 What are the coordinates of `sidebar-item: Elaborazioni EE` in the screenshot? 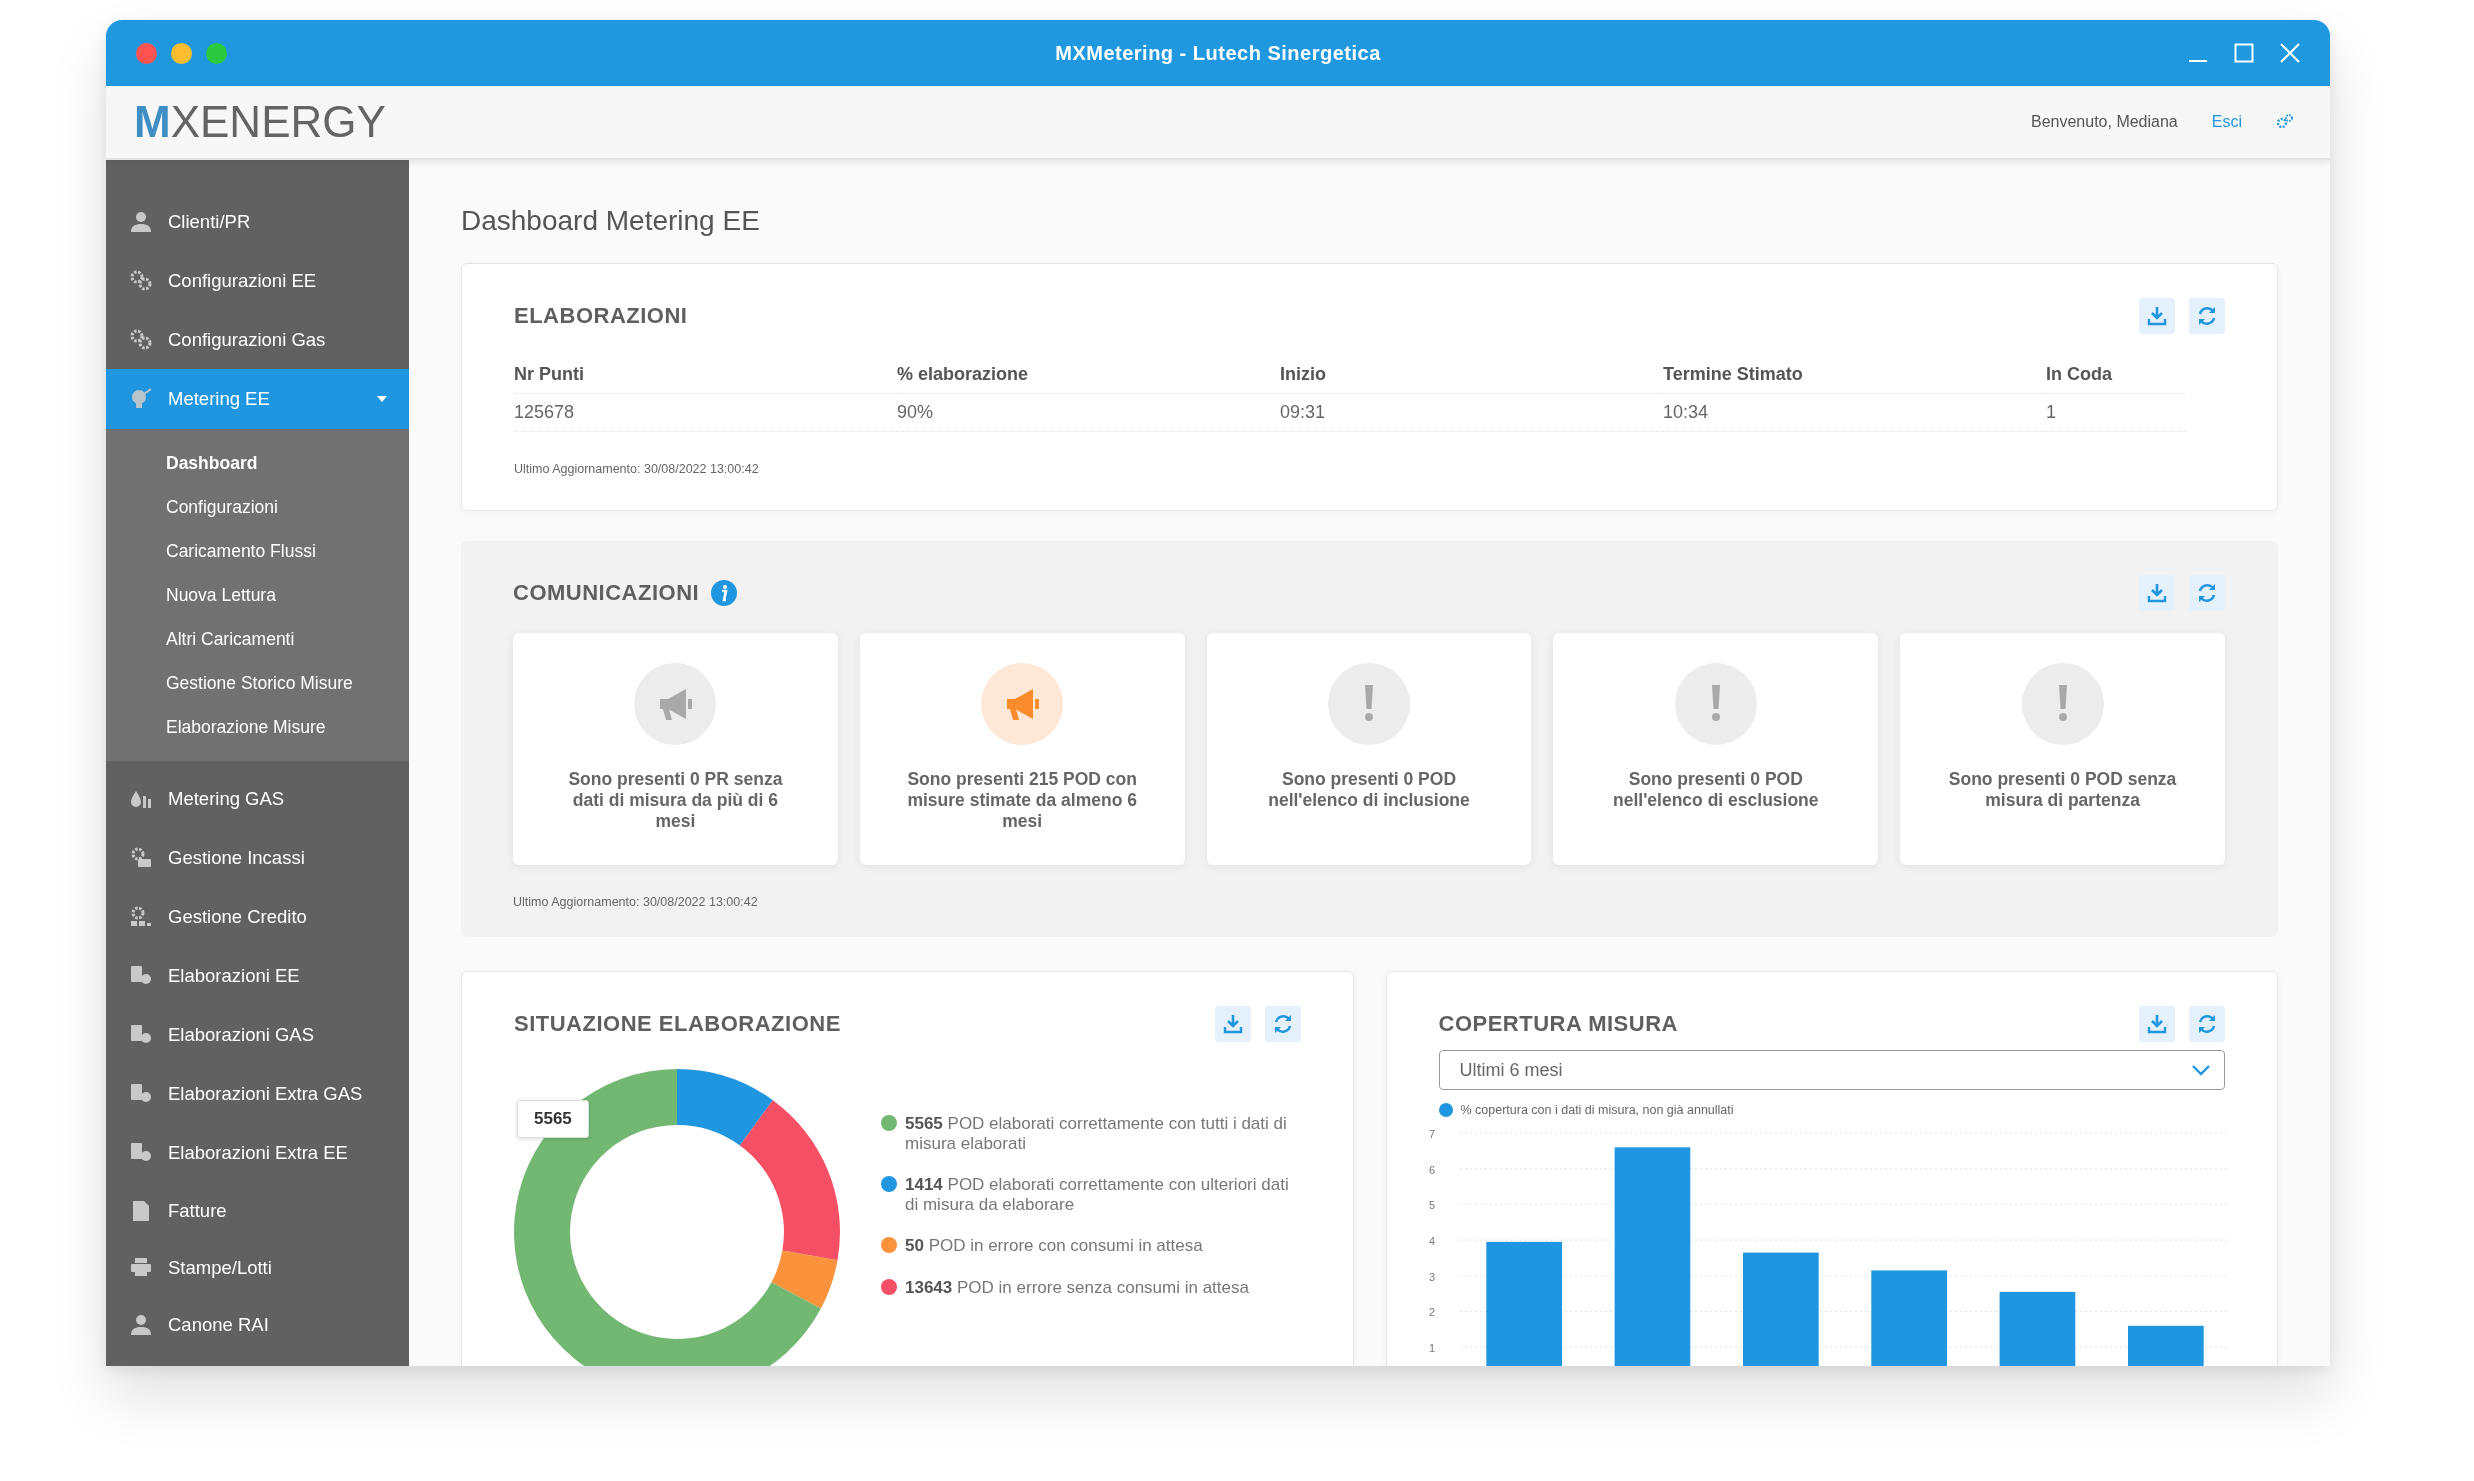 It's located at (257, 975).